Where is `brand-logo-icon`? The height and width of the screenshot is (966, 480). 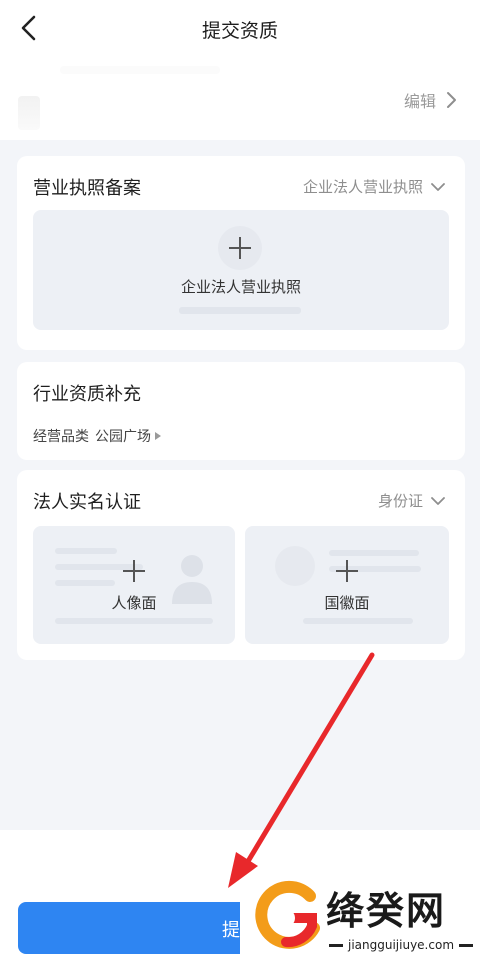 brand-logo-icon is located at coordinates (287, 914).